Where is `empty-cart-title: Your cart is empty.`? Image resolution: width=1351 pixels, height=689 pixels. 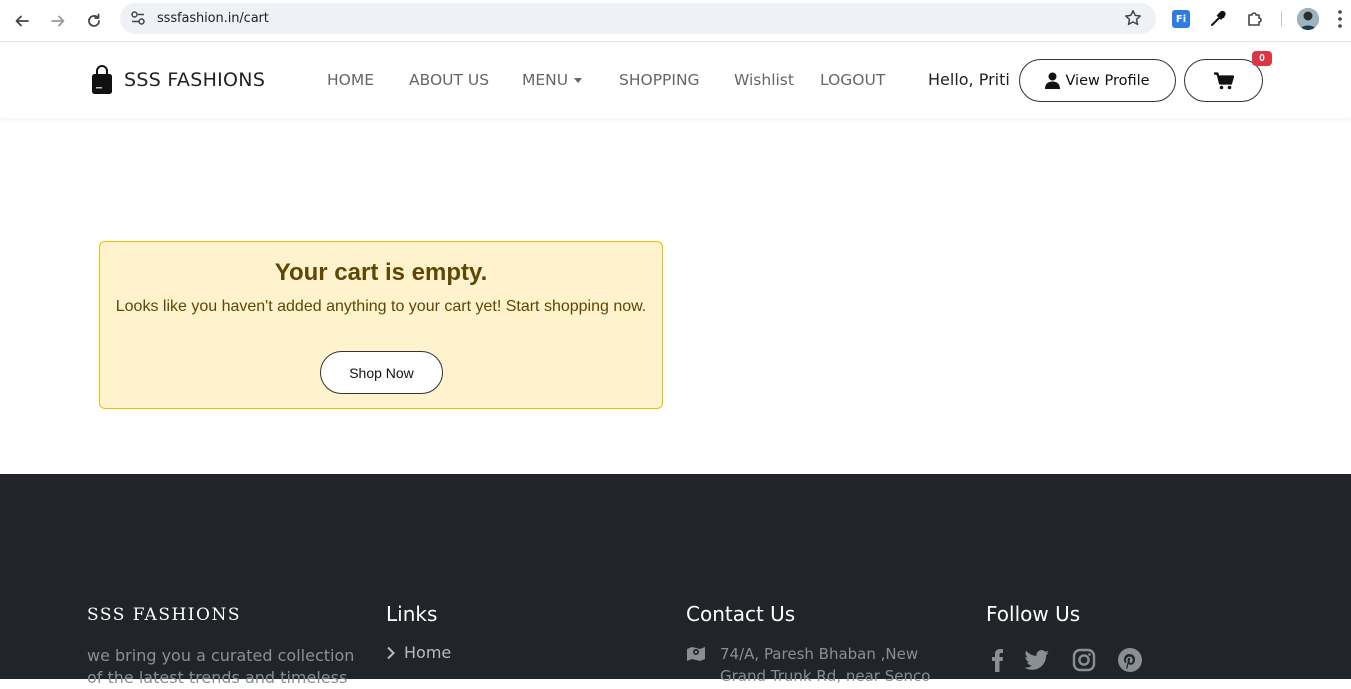 empty-cart-title: Your cart is empty. is located at coordinates (381, 272).